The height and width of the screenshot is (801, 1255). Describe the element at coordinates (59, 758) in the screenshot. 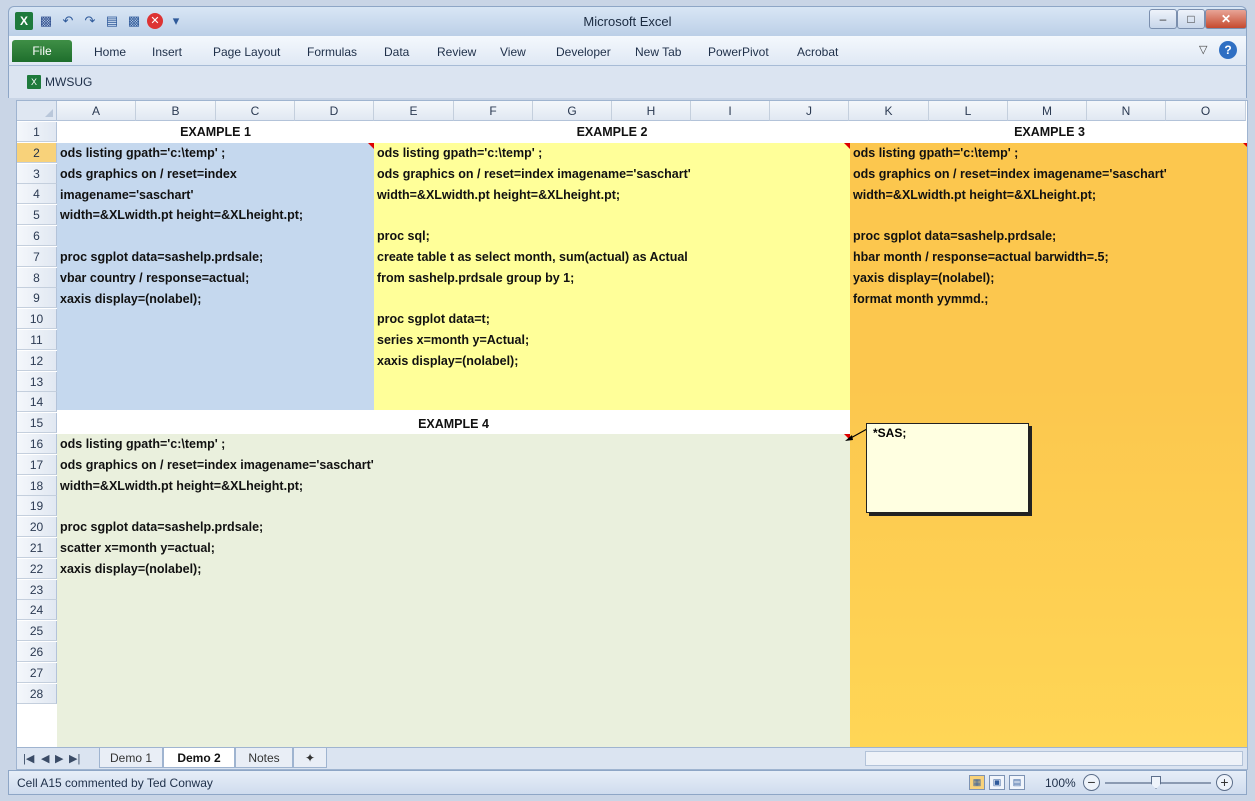

I see `next-sheet-icon: ▶` at that location.